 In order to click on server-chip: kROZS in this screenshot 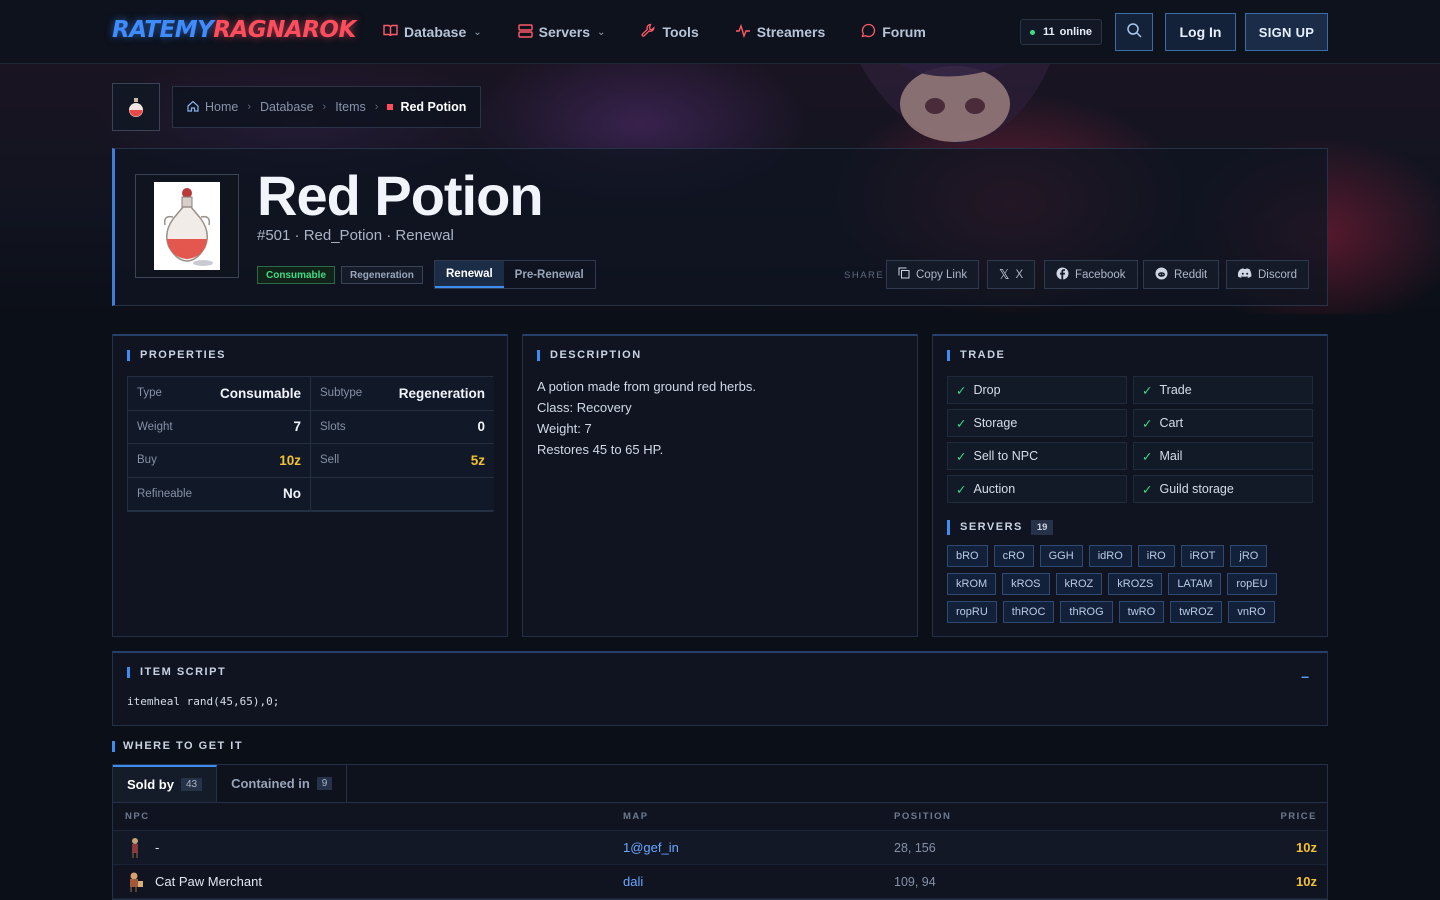, I will do `click(1135, 584)`.